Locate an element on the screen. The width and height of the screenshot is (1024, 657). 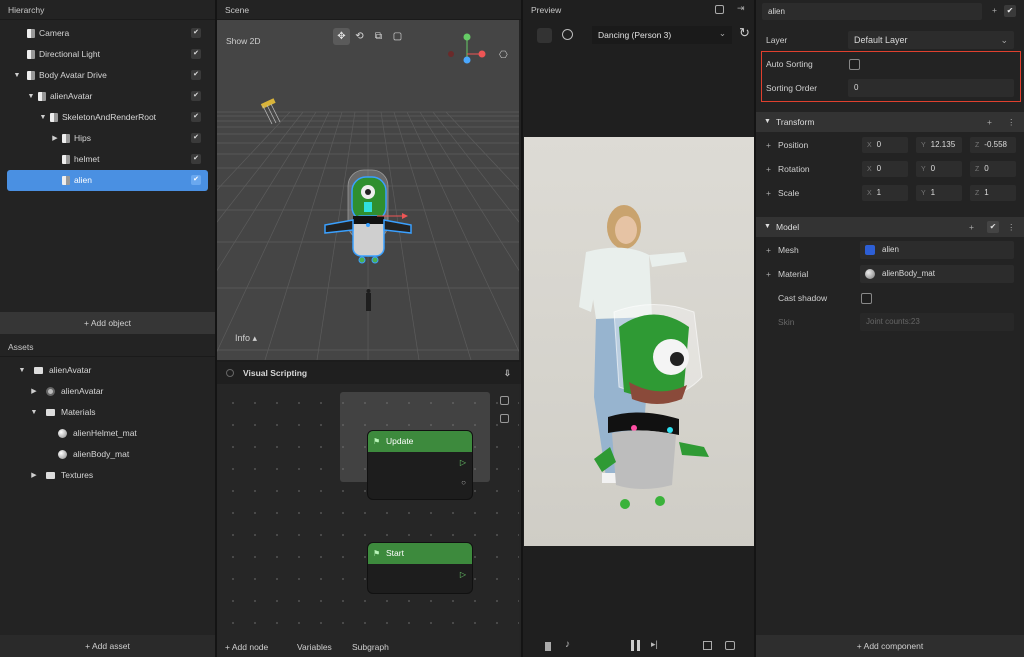
alien-model is located at coordinates (368, 216).